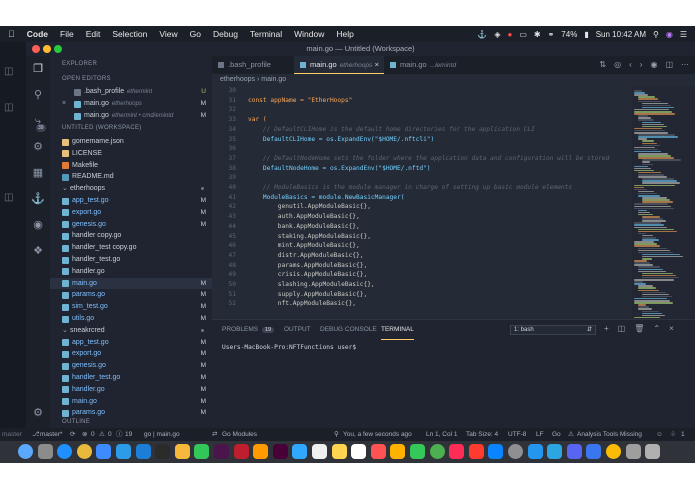 The image size is (695, 494). What do you see at coordinates (517, 434) in the screenshot?
I see `encoding: UTF-8` at bounding box center [517, 434].